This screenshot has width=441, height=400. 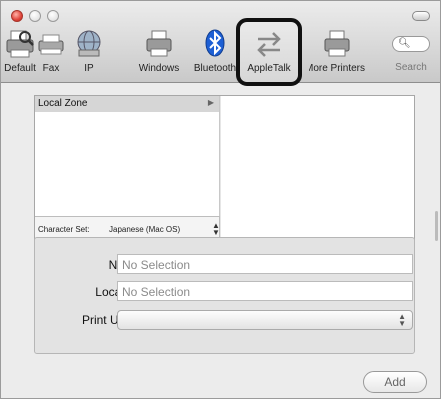 What do you see at coordinates (127, 156) in the screenshot?
I see `browser-left-column: Local Zone ▶` at bounding box center [127, 156].